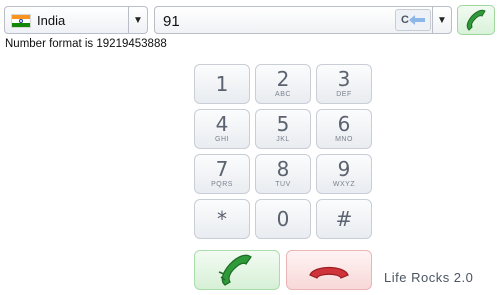 Image resolution: width=500 pixels, height=295 pixels. I want to click on call-button, so click(237, 270).